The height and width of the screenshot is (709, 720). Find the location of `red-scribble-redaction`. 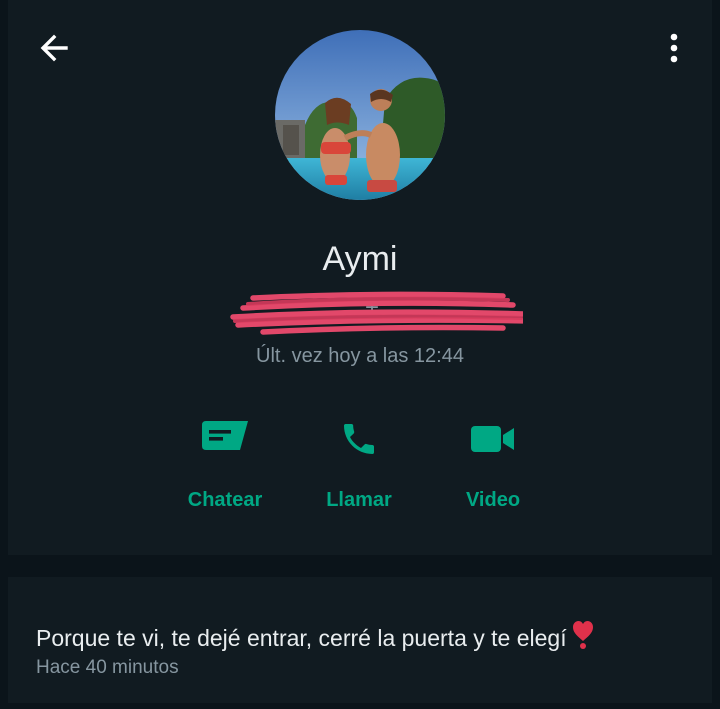

red-scribble-redaction is located at coordinates (376, 313).